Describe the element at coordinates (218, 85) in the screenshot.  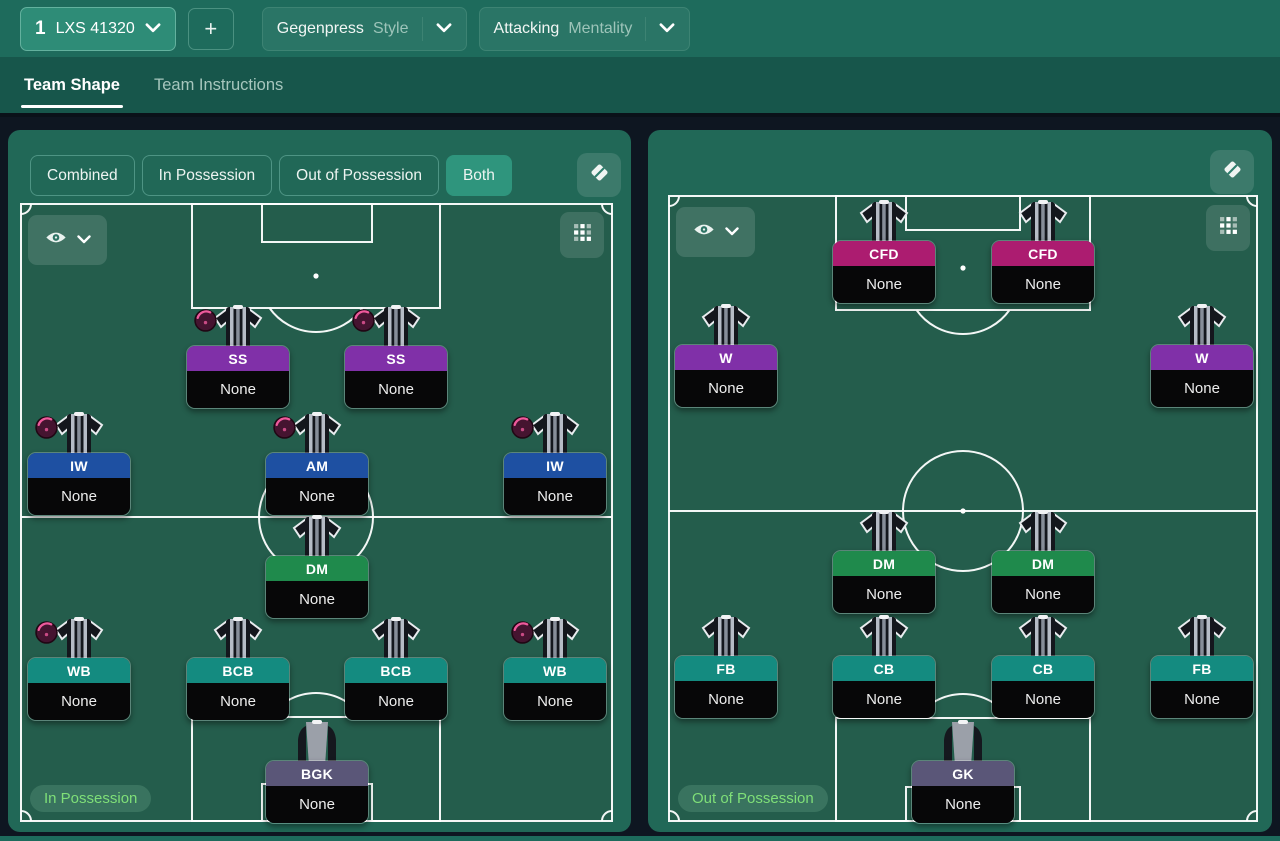
I see `tab-team-instructions: Team Instructions` at that location.